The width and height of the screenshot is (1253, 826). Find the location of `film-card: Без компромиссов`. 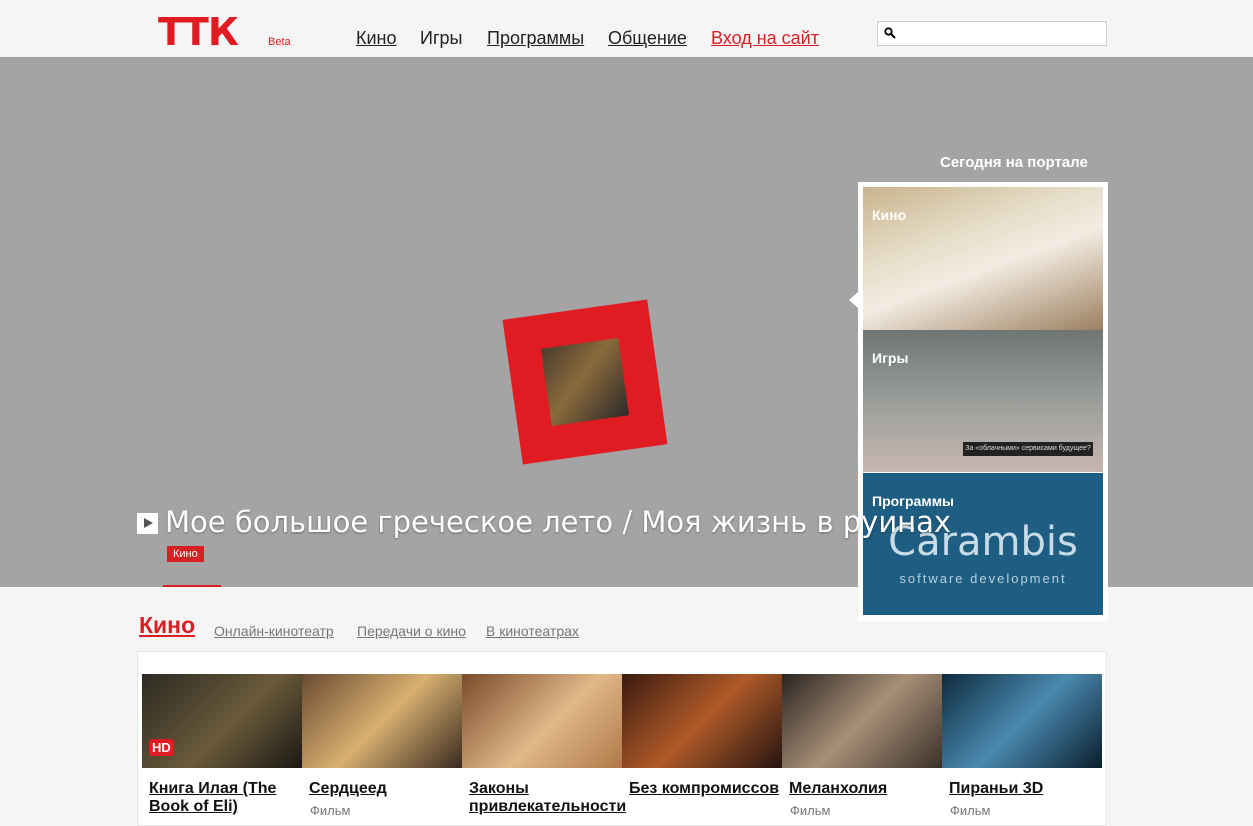

film-card: Без компромиссов is located at coordinates (702, 735).